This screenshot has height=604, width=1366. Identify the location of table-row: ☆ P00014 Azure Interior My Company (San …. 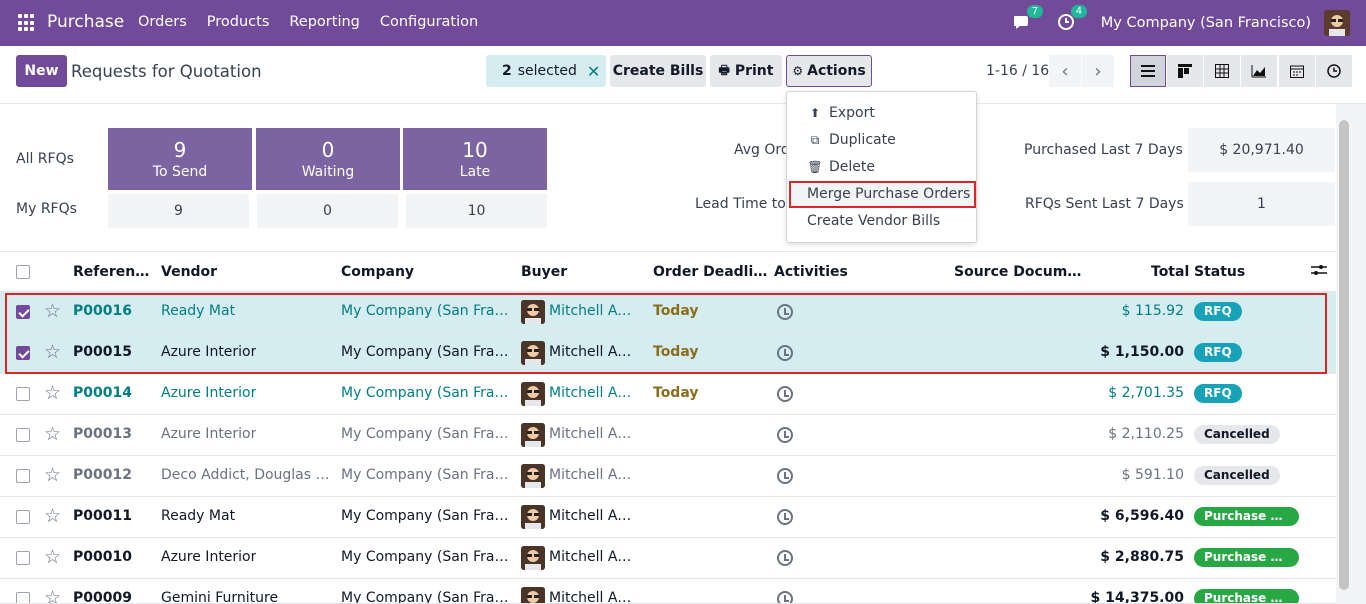
(668, 394).